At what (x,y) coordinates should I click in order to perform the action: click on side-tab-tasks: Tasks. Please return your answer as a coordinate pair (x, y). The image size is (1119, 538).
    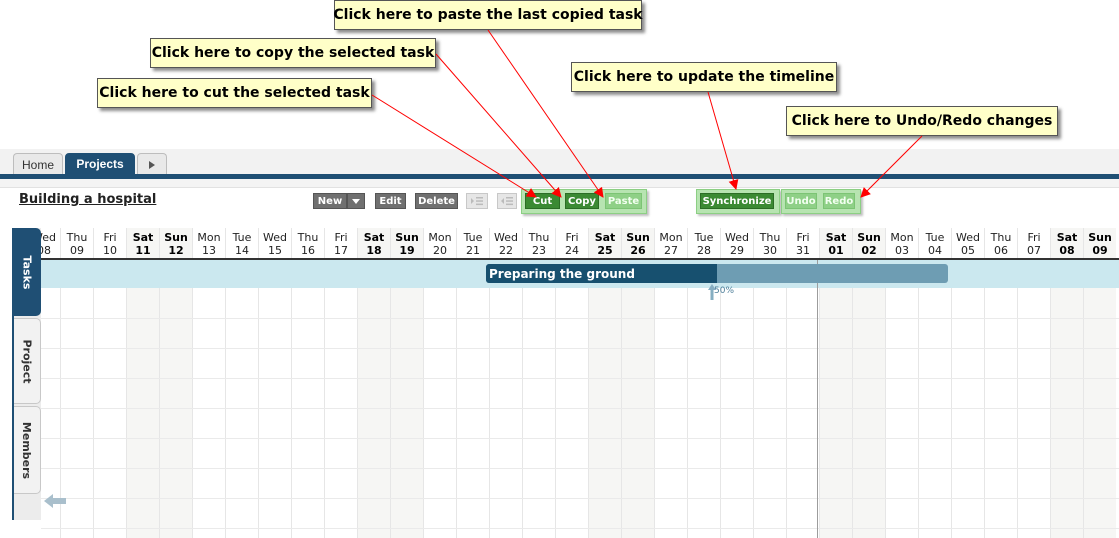
    Looking at the image, I should click on (27, 272).